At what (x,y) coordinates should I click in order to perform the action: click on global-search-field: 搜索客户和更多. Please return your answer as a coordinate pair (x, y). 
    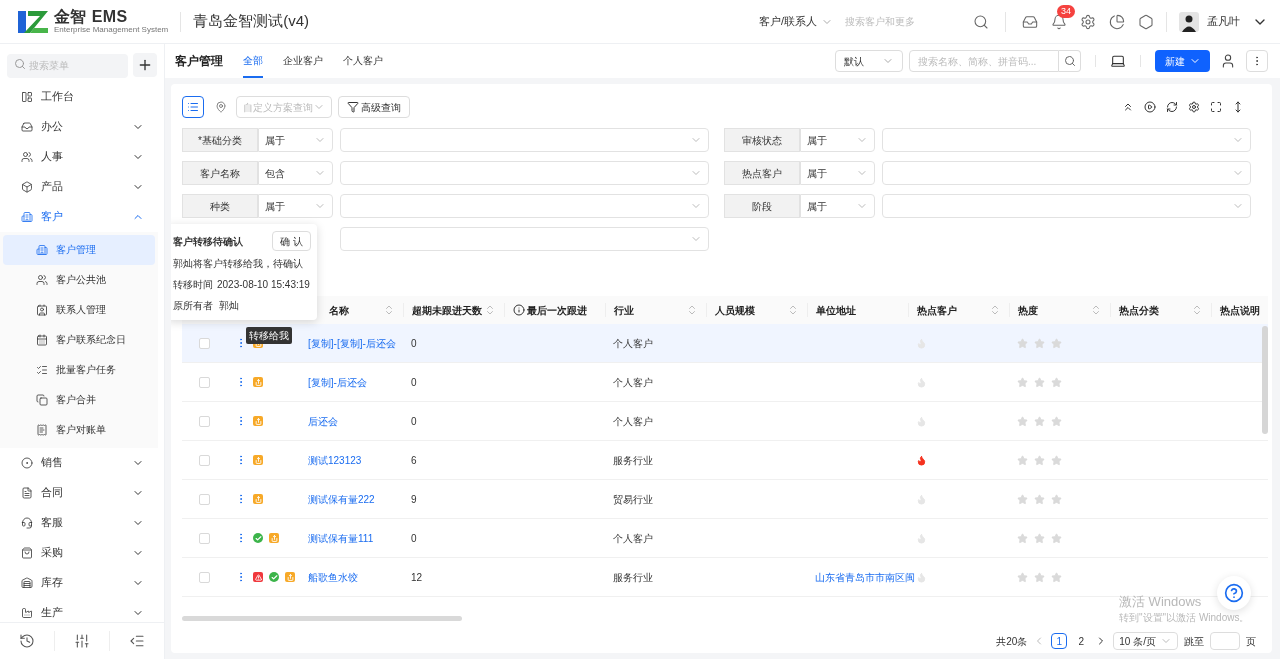
    Looking at the image, I should click on (905, 21).